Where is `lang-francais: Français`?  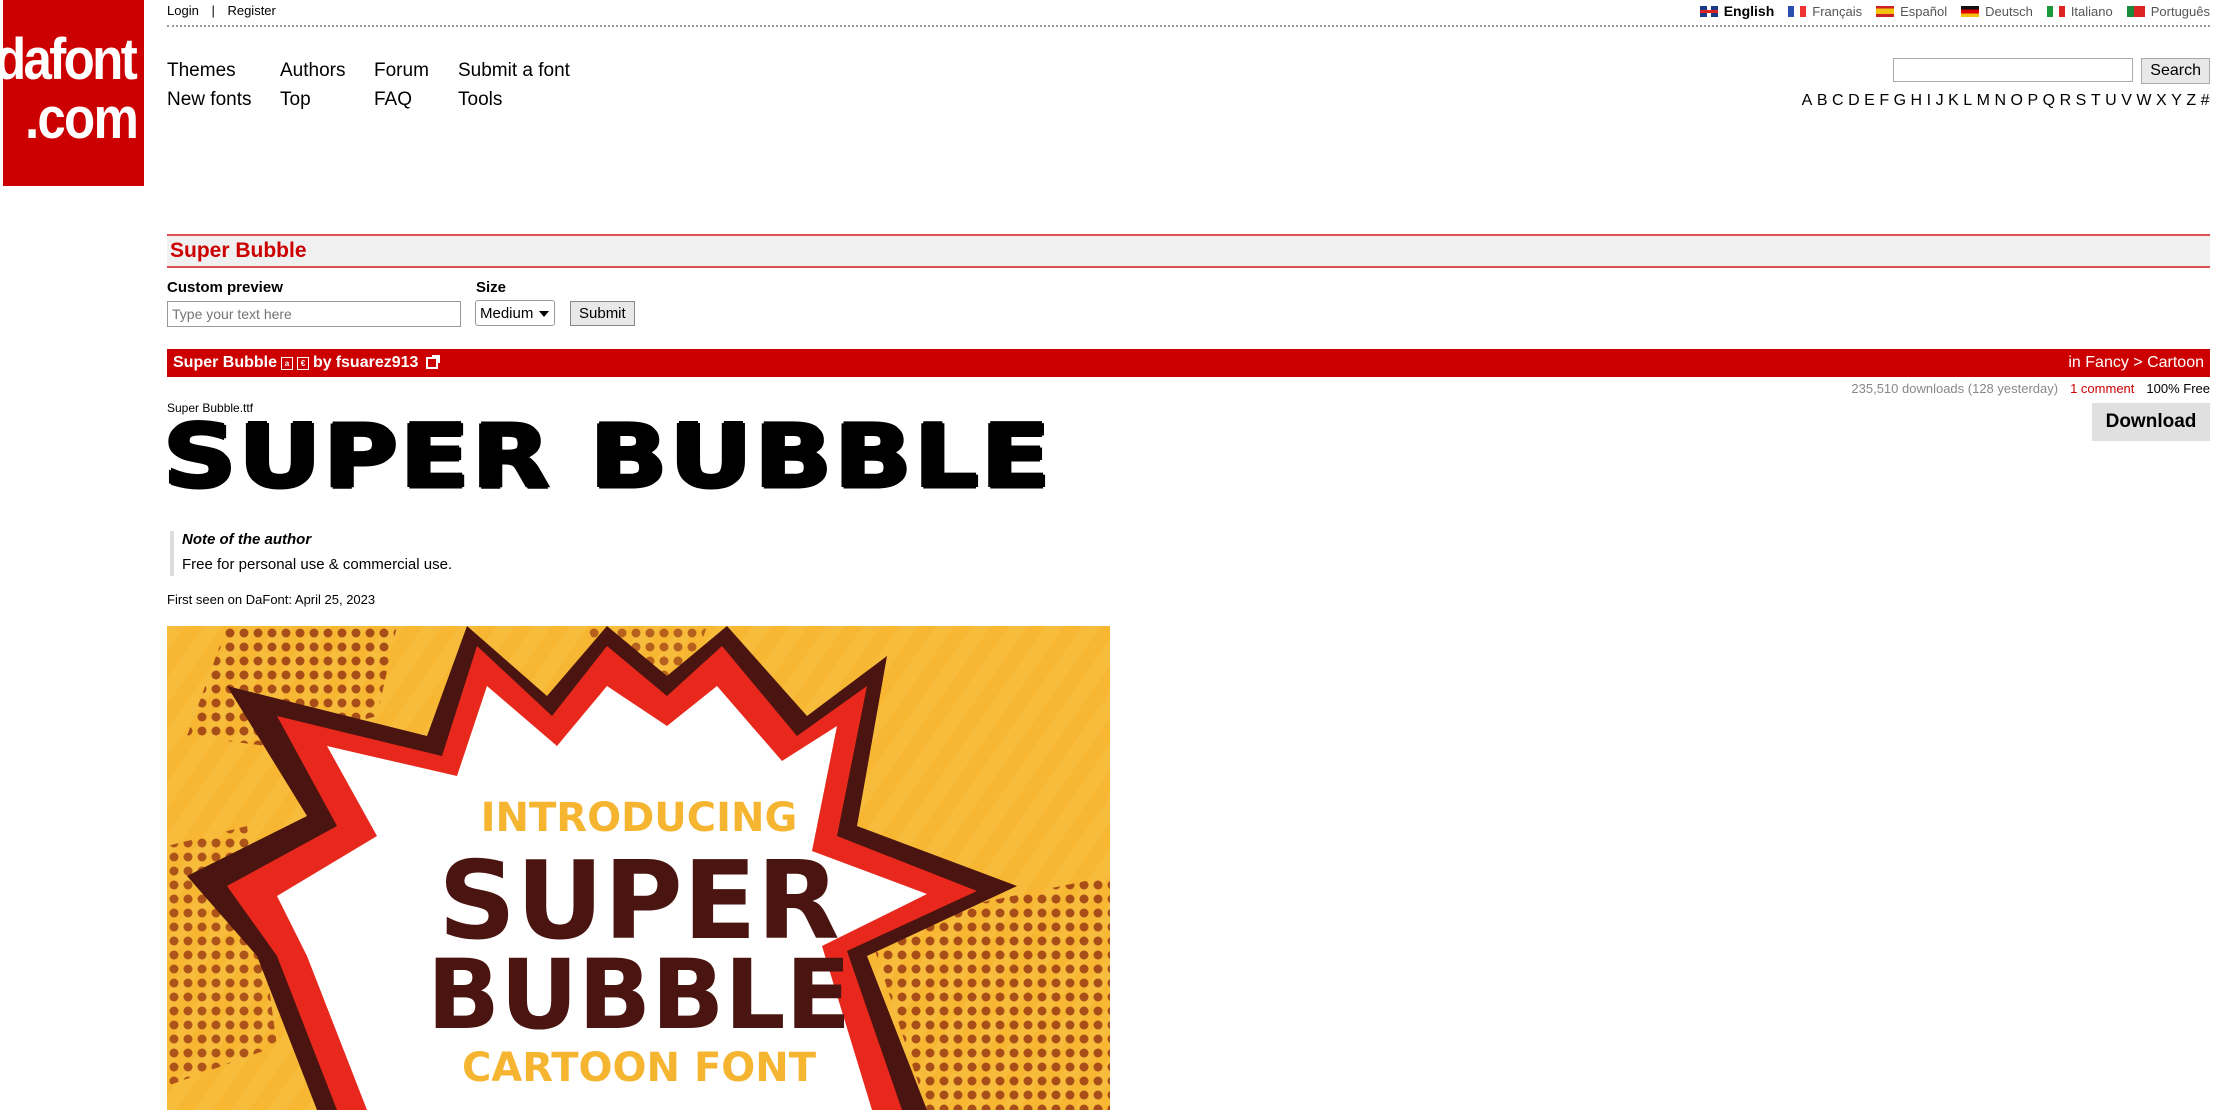 lang-francais: Français is located at coordinates (1825, 11).